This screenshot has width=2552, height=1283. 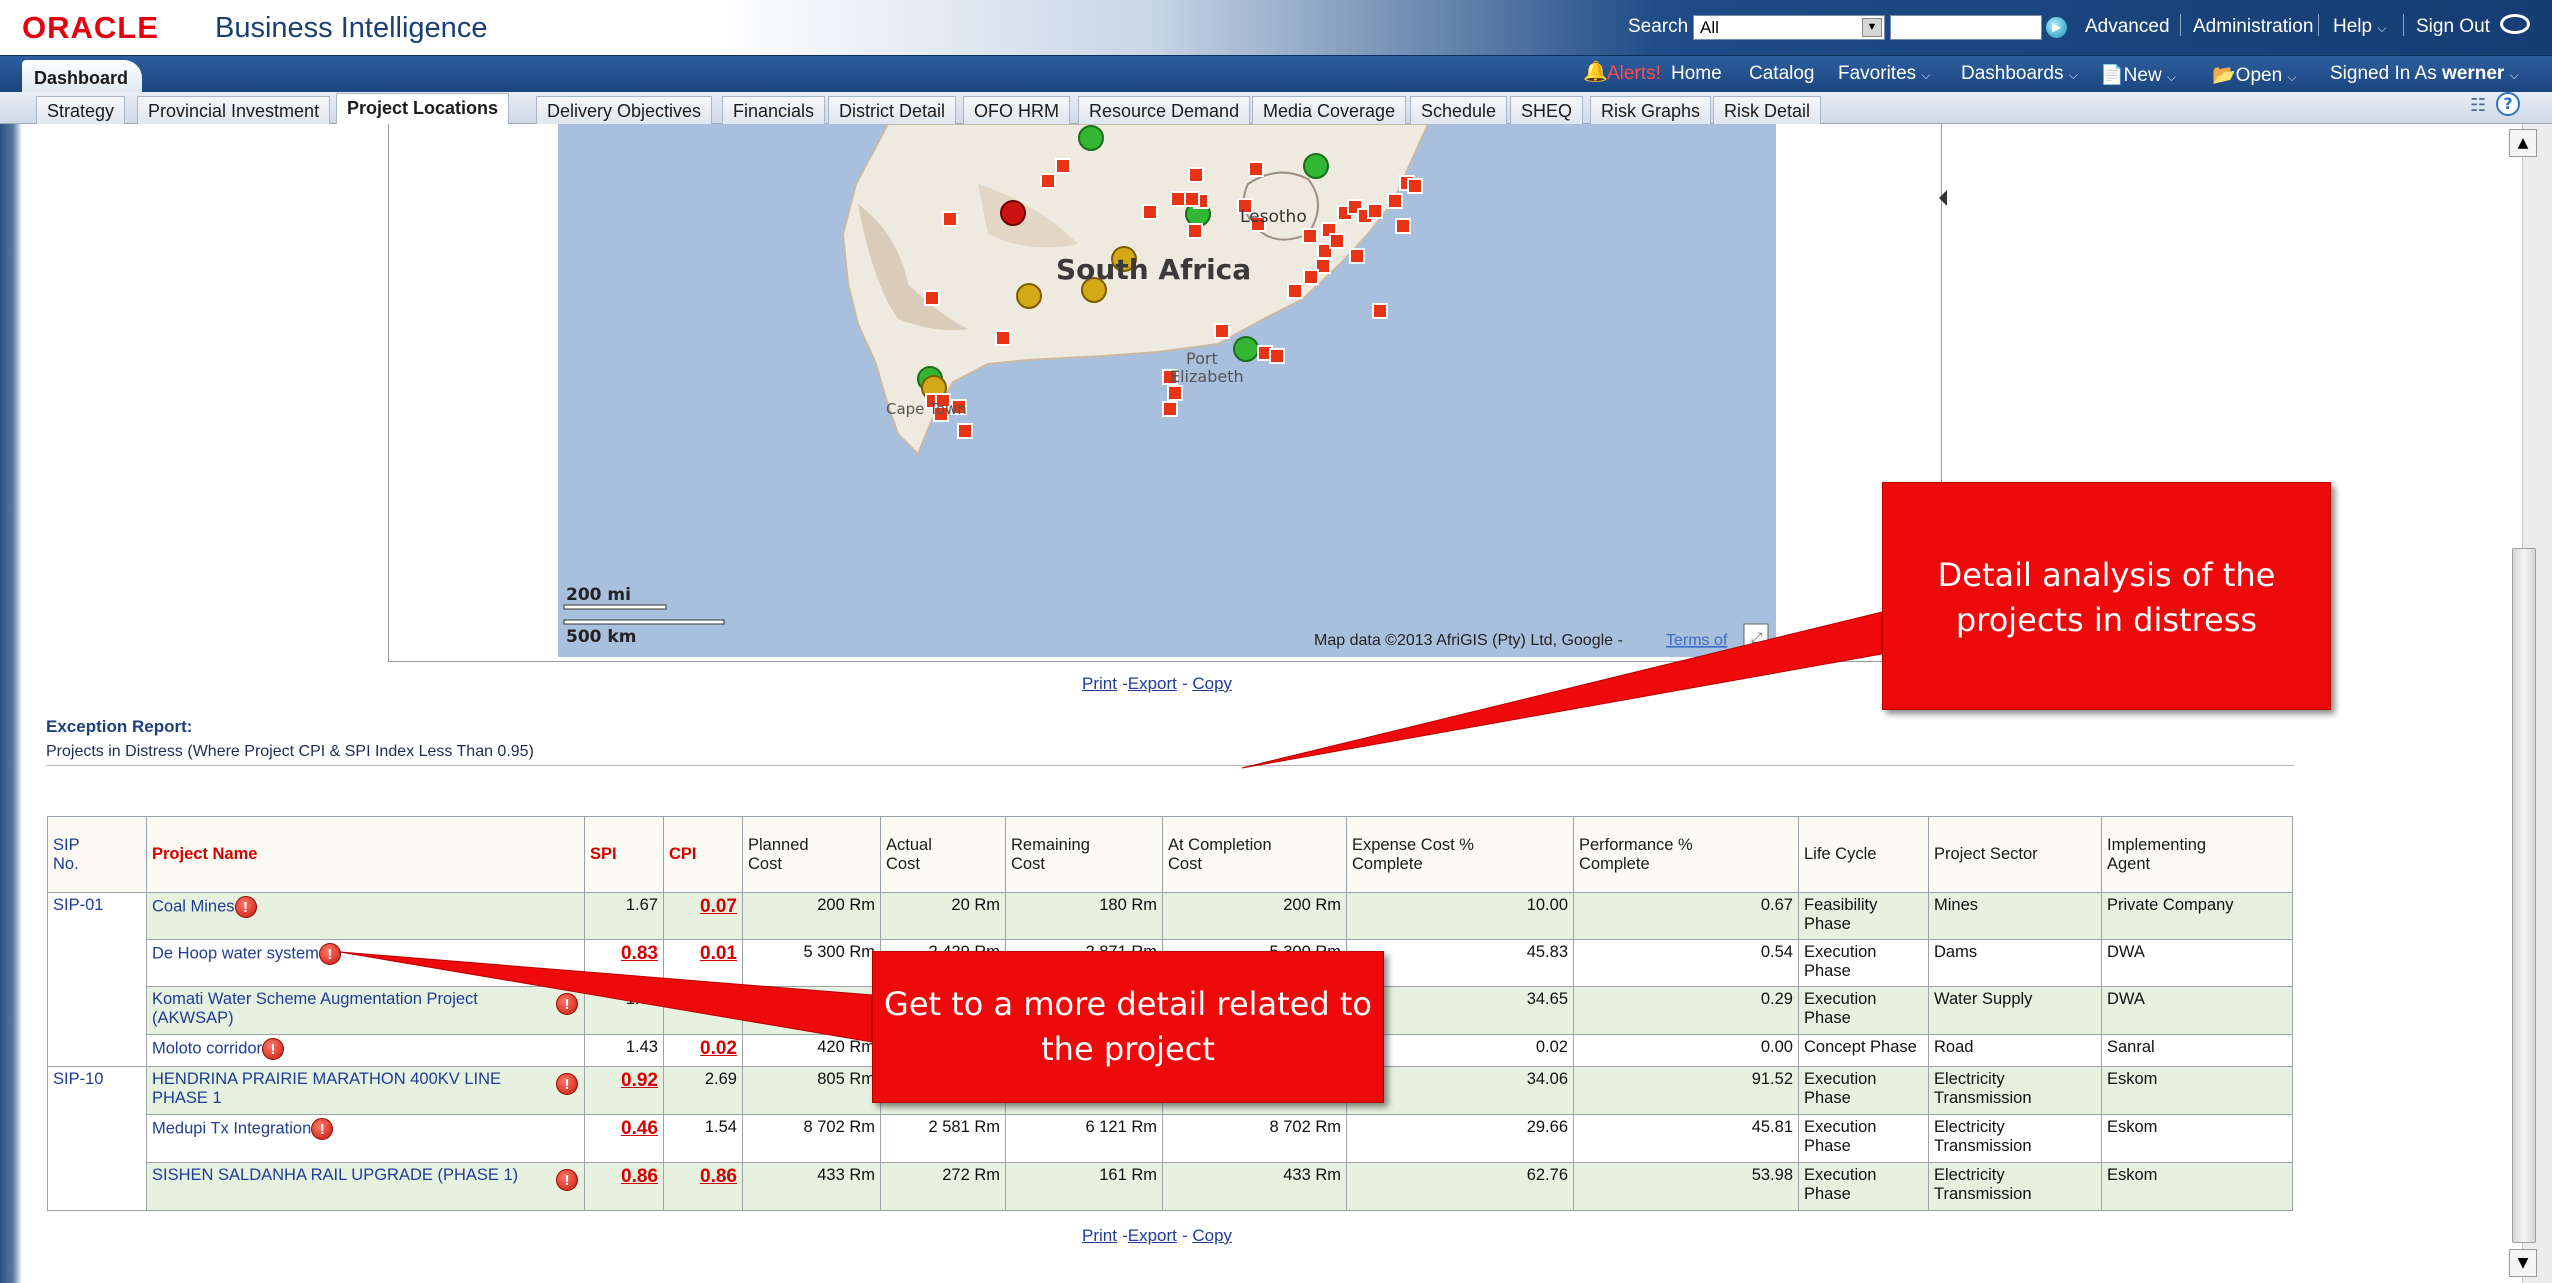 What do you see at coordinates (624, 854) in the screenshot?
I see `col-spi: SPI` at bounding box center [624, 854].